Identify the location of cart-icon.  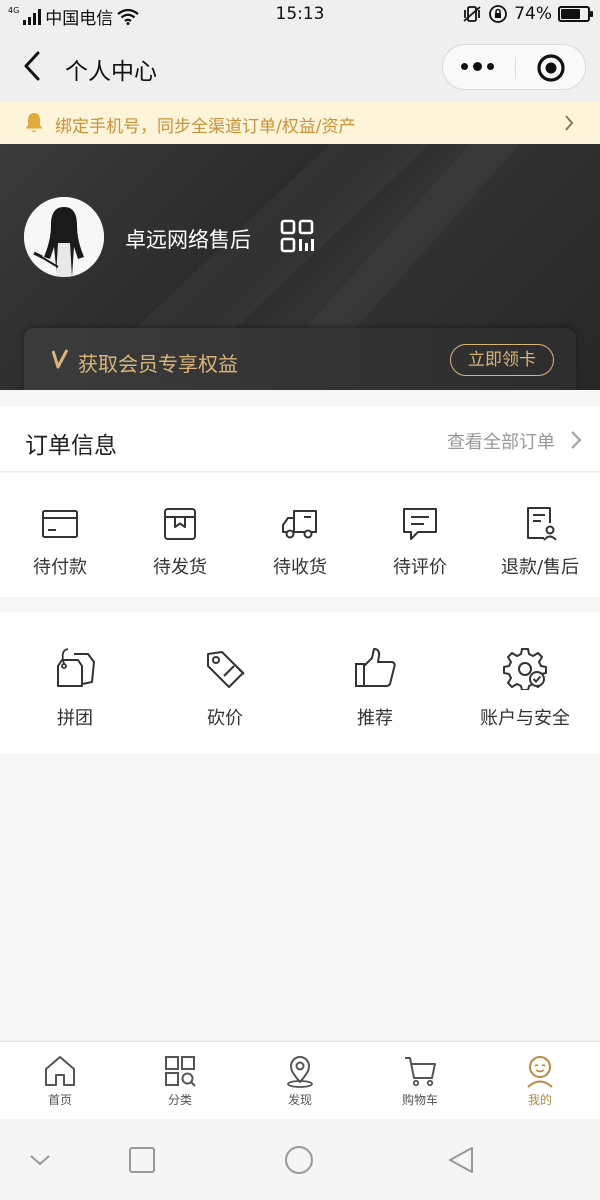
(420, 1072).